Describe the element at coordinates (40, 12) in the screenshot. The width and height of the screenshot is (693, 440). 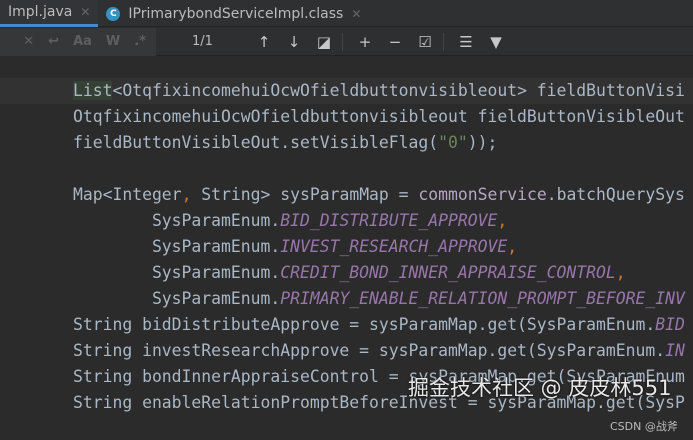
I see `tab-label: Impl.java` at that location.